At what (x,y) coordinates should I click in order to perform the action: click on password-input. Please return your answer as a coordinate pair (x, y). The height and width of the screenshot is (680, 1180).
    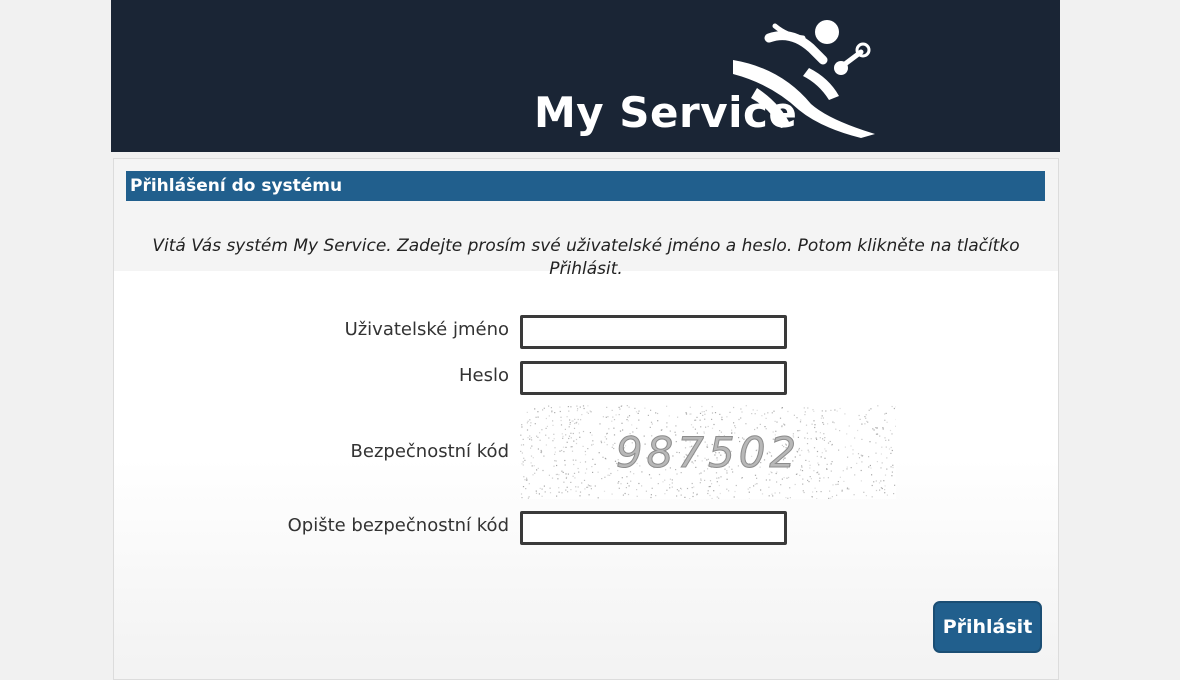
    Looking at the image, I should click on (653, 378).